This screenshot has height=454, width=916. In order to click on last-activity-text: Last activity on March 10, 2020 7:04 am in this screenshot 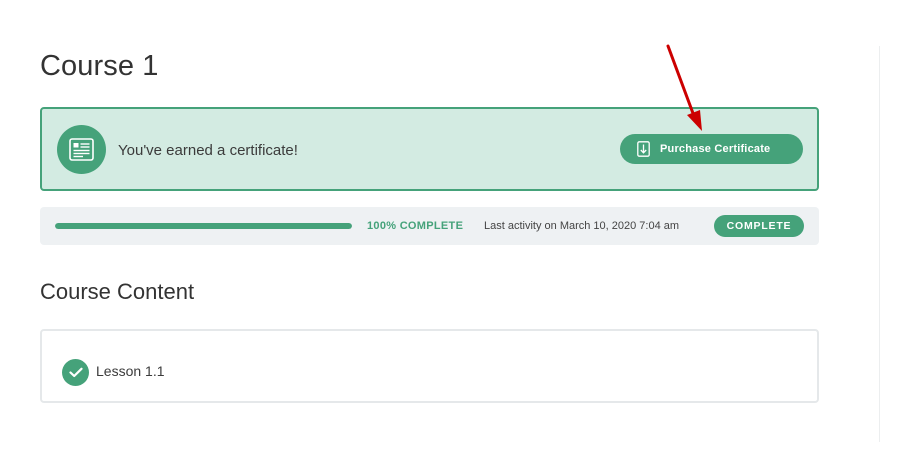, I will do `click(582, 226)`.